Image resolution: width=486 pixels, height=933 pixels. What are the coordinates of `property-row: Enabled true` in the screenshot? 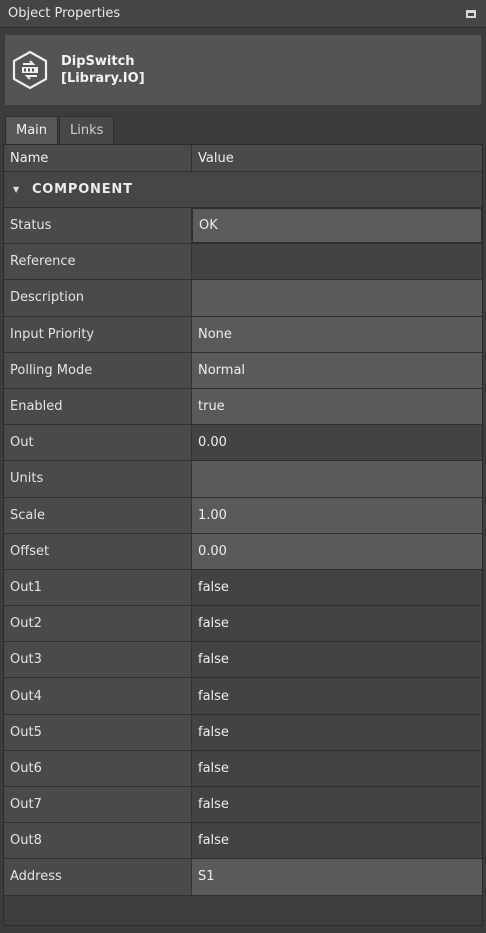 It's located at (243, 407).